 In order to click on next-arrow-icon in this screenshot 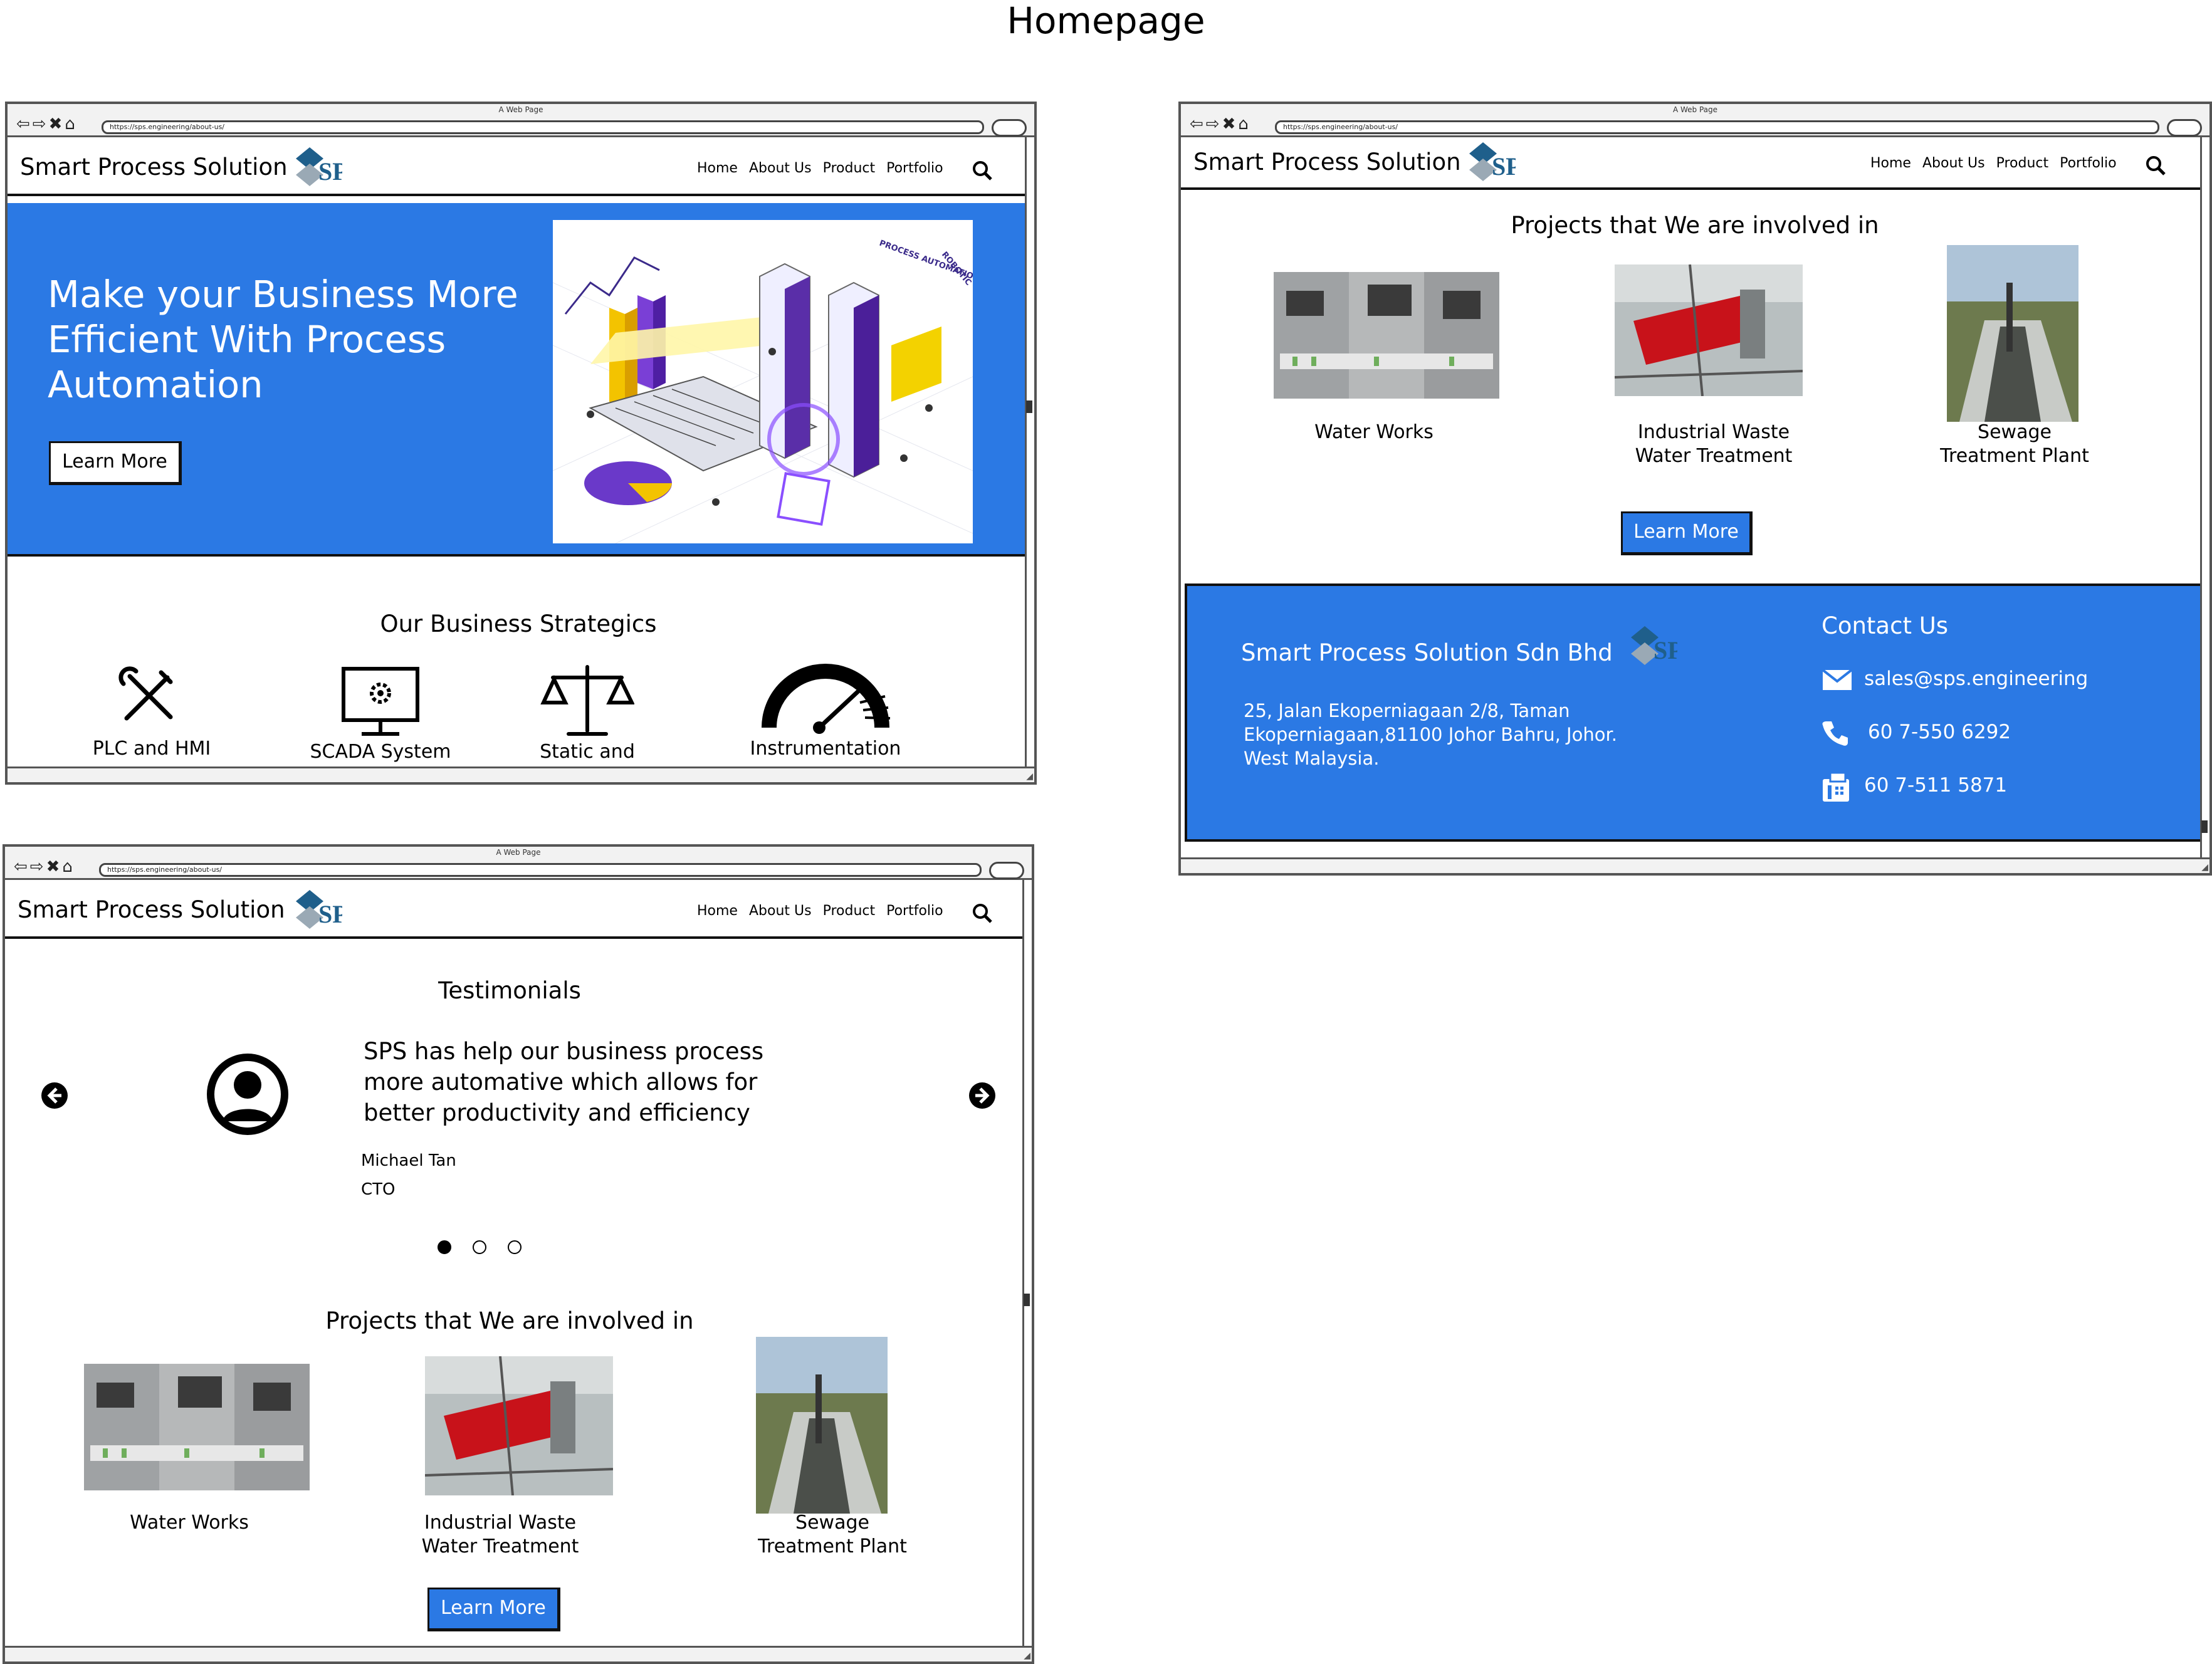, I will do `click(982, 1095)`.